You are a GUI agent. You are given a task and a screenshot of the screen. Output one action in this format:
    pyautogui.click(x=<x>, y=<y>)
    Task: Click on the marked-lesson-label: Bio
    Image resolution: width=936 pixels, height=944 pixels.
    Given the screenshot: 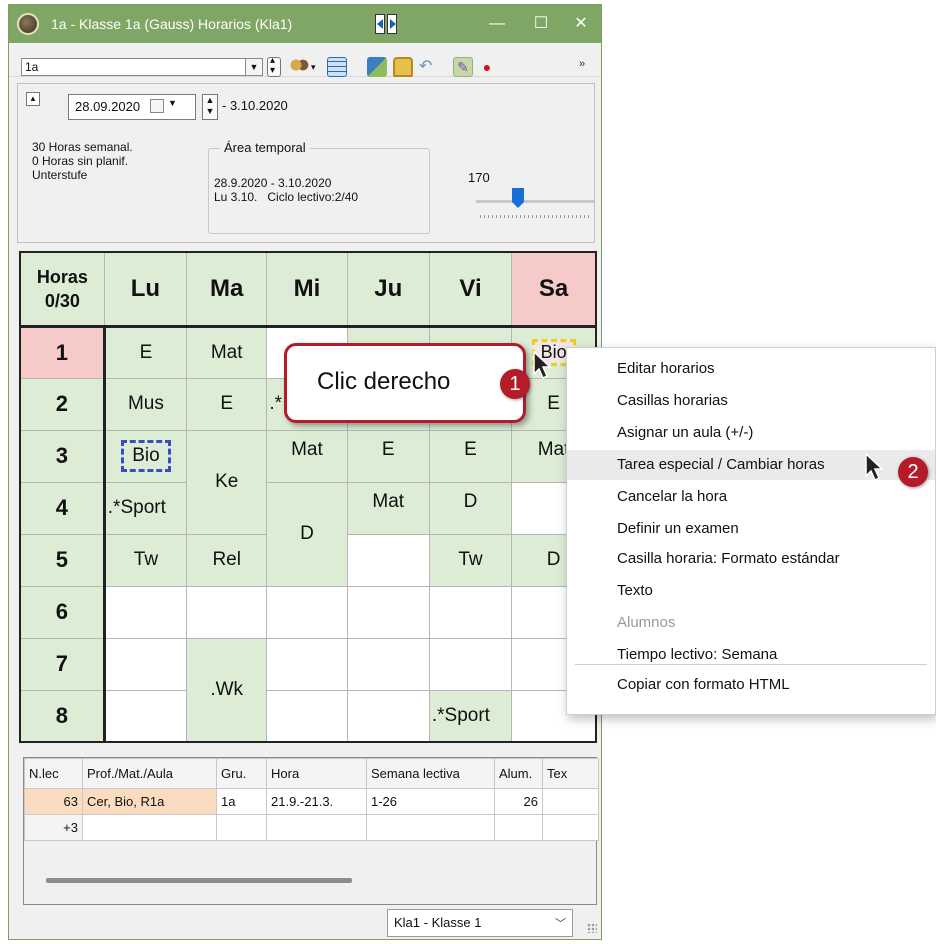 What is the action you would take?
    pyautogui.click(x=146, y=456)
    